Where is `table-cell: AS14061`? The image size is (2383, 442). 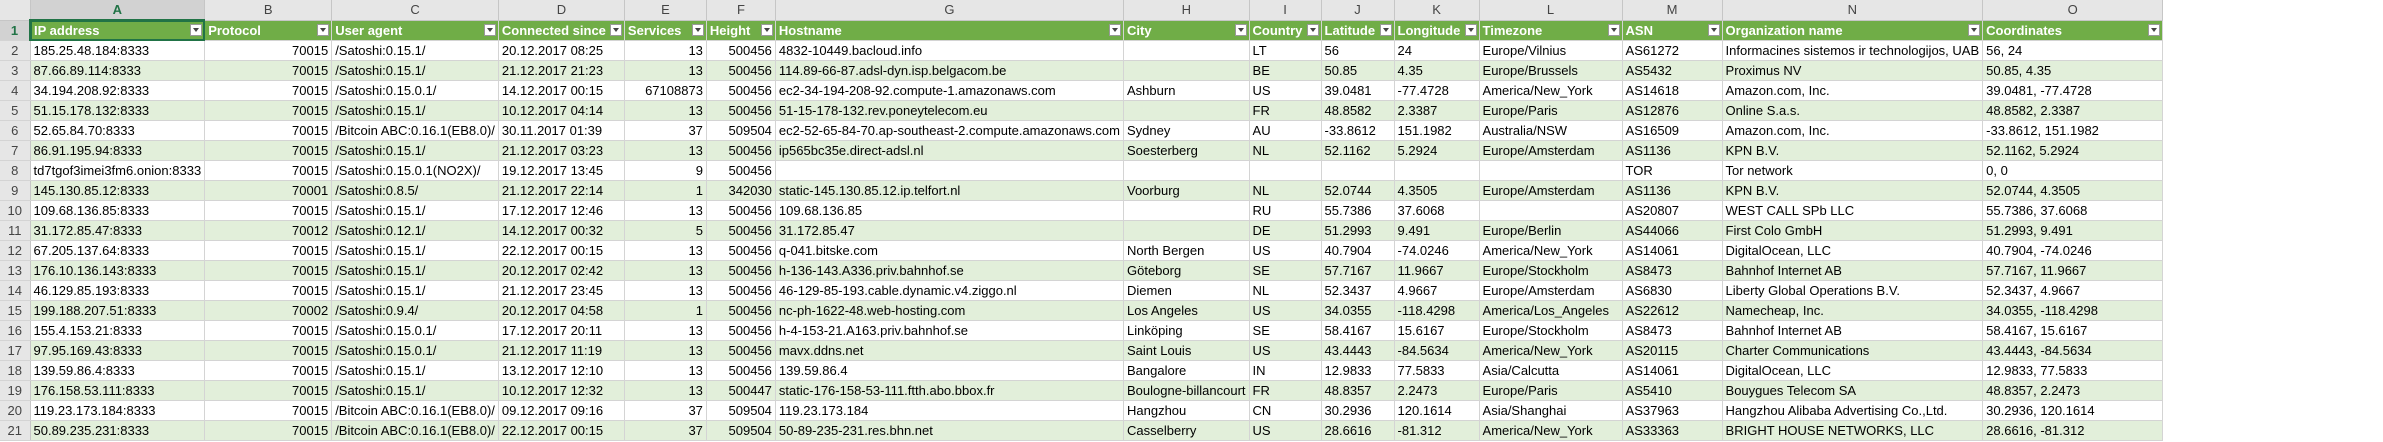 table-cell: AS14061 is located at coordinates (1672, 370).